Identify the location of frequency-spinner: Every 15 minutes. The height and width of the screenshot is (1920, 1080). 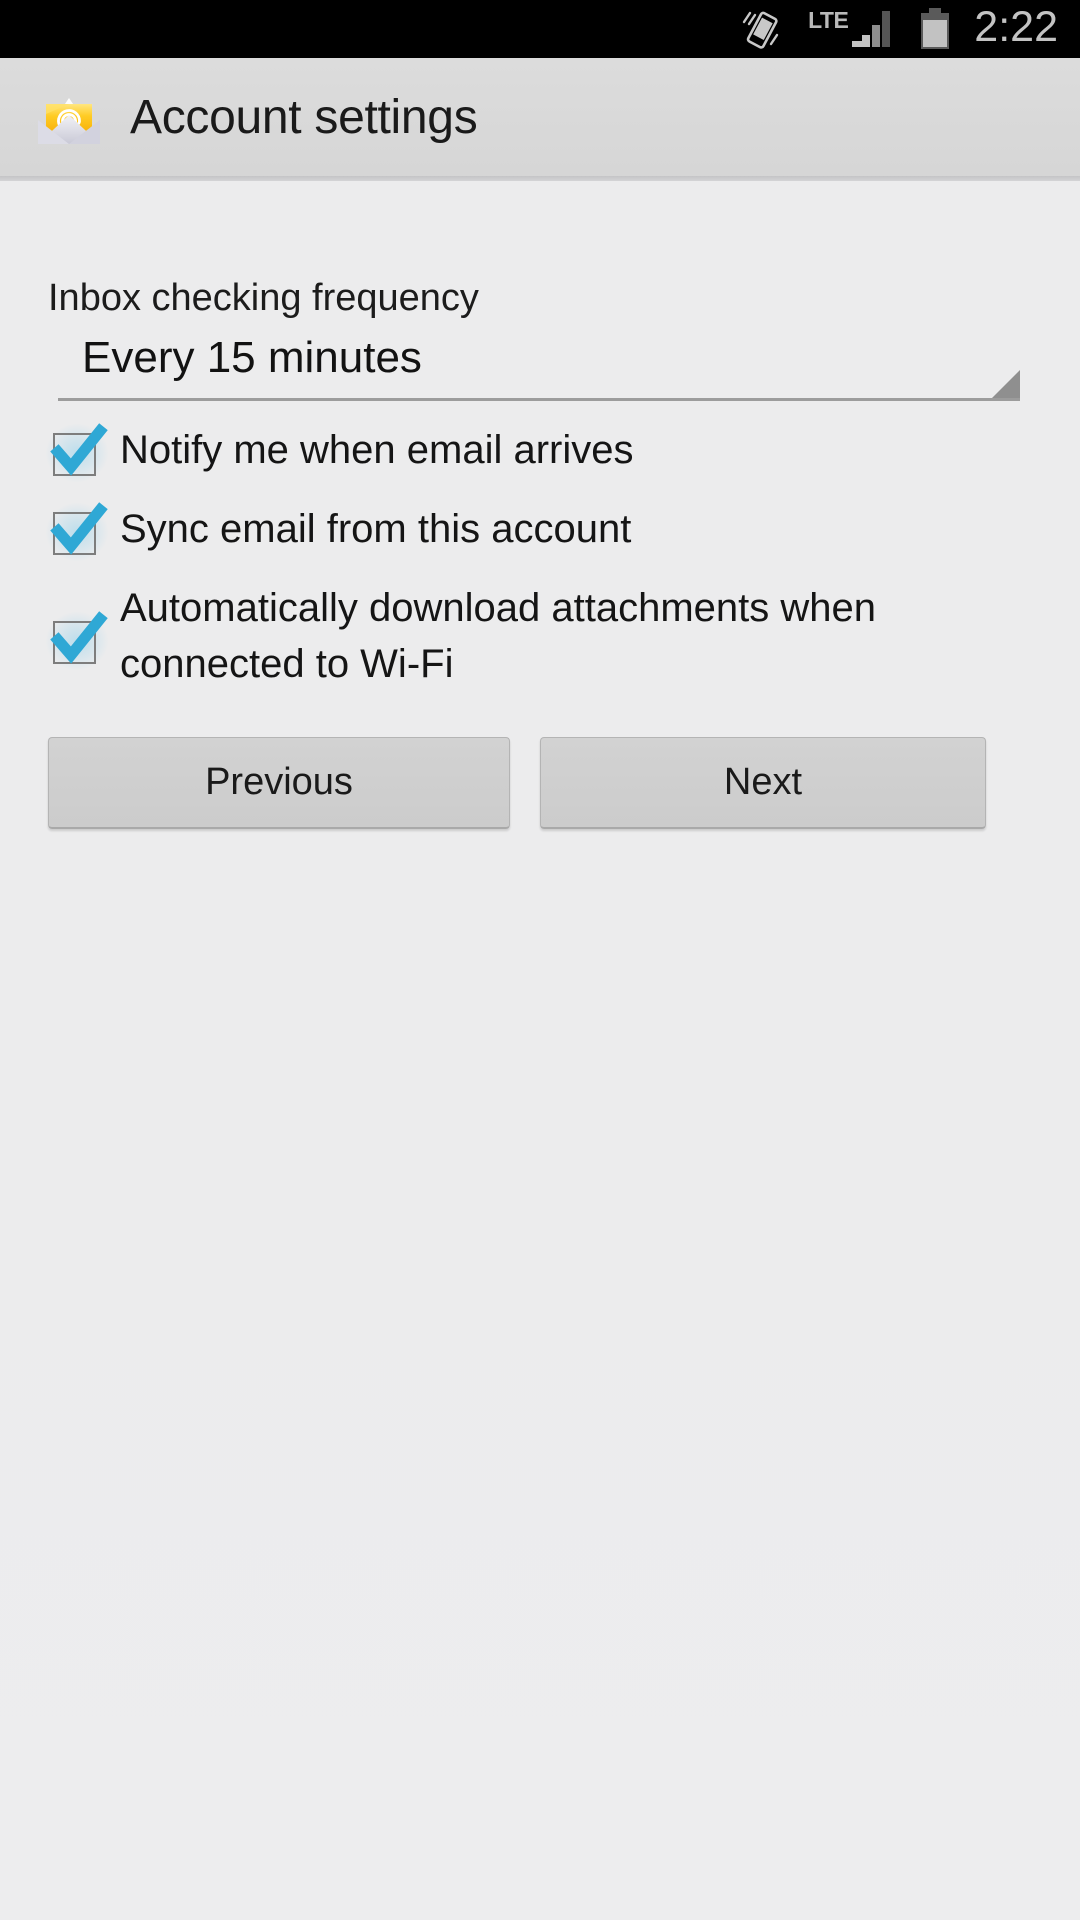
(539, 367).